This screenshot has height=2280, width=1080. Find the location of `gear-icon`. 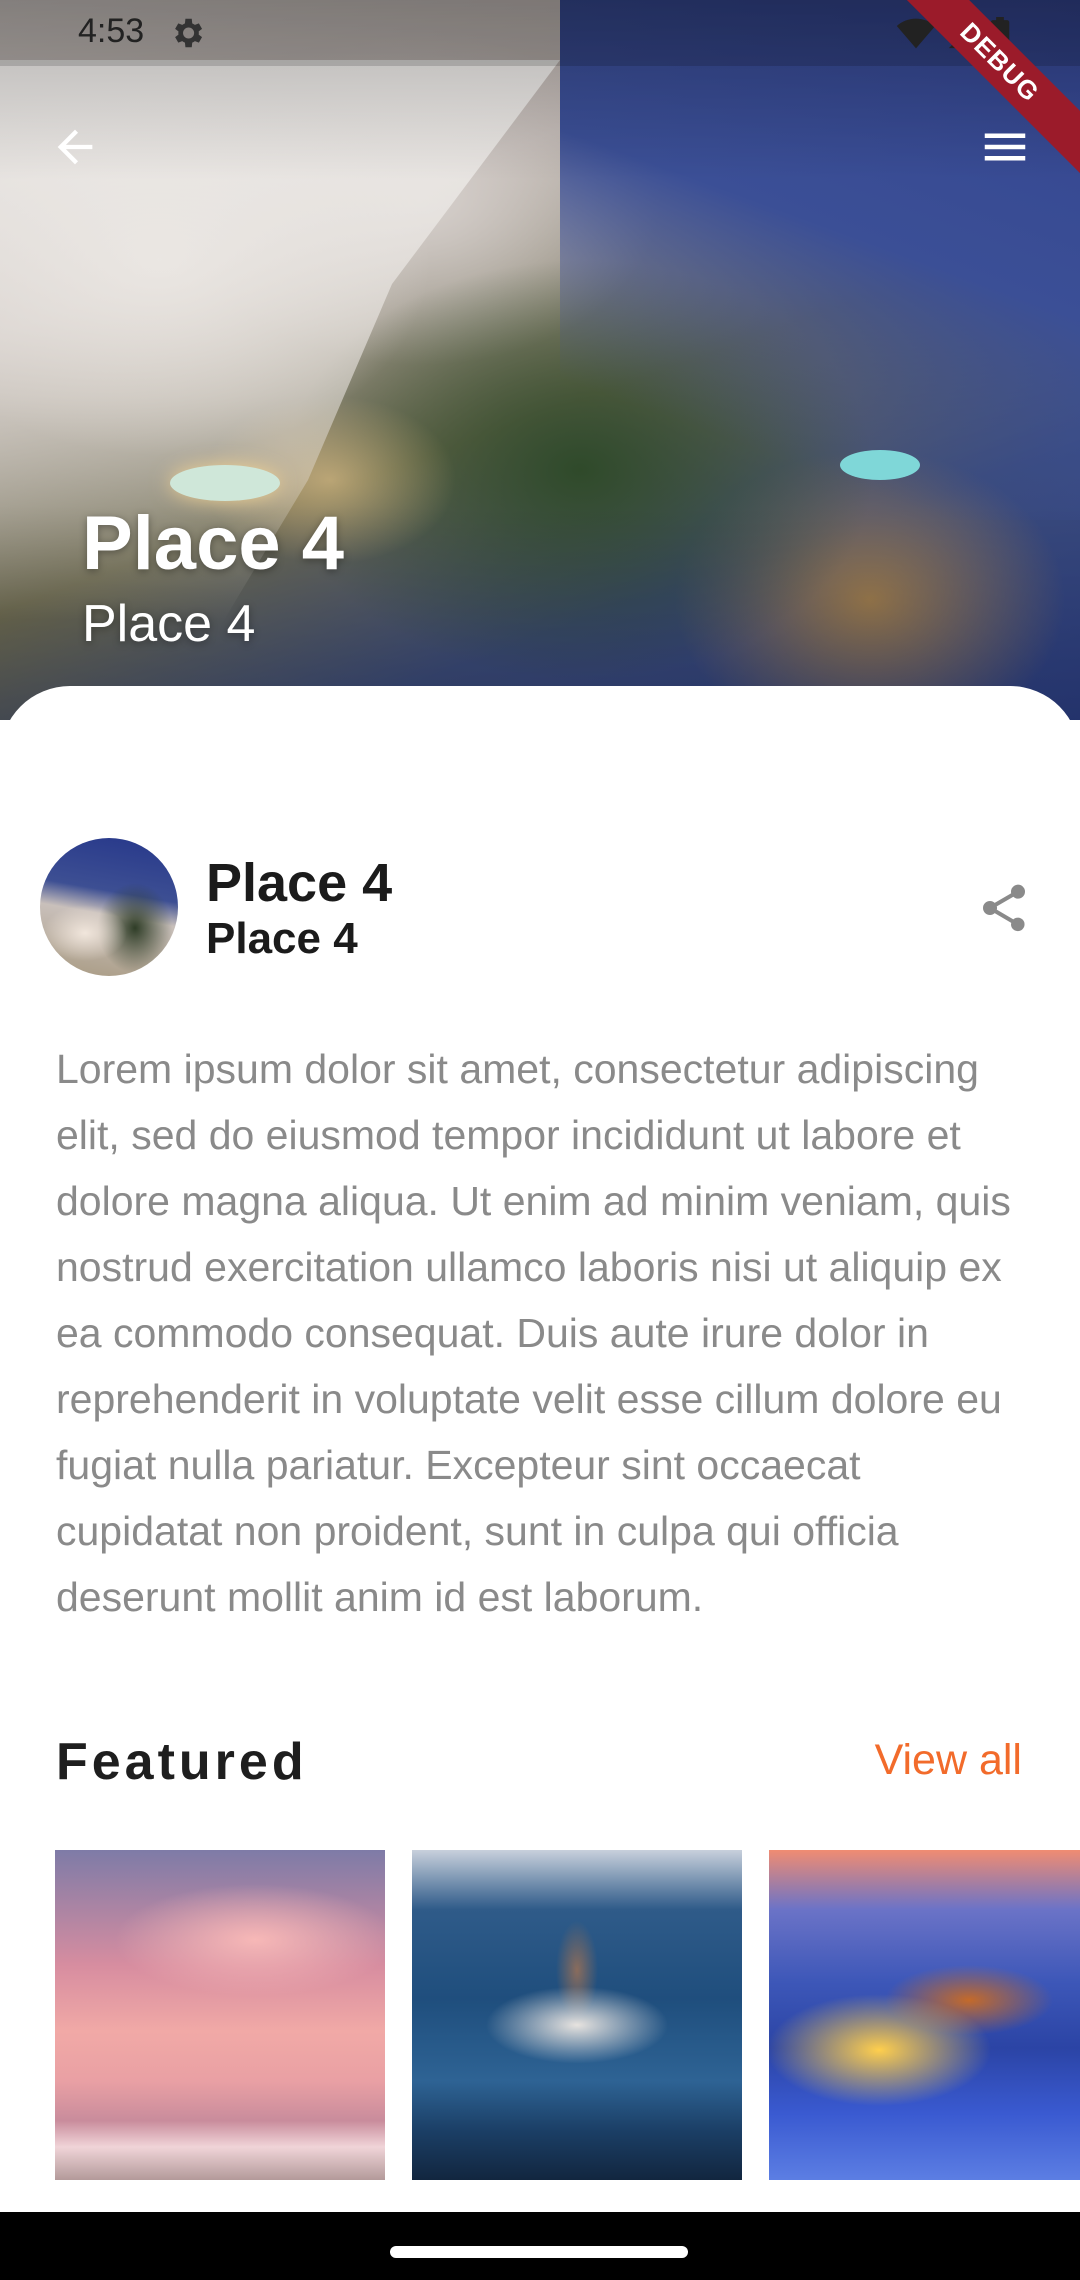

gear-icon is located at coordinates (189, 33).